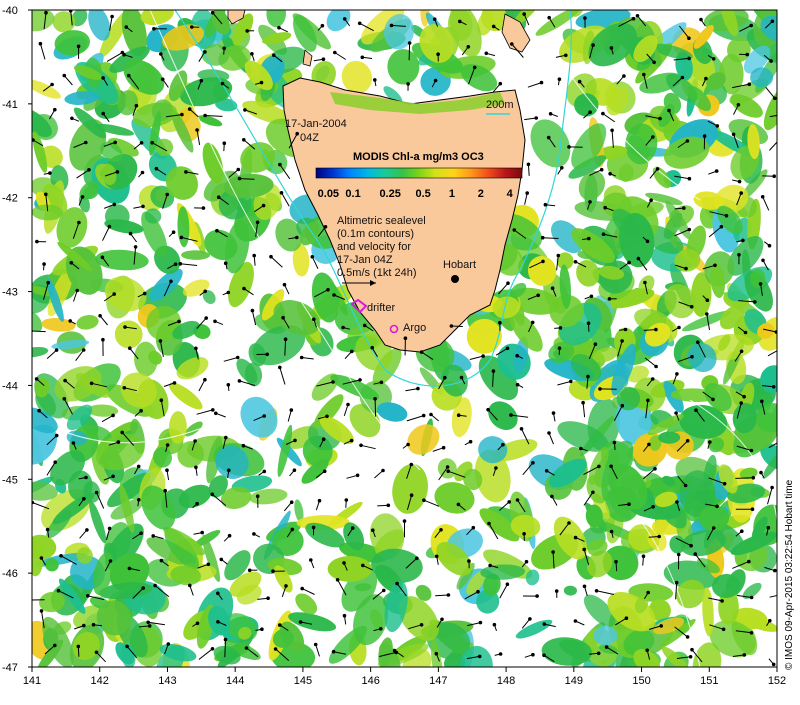 The image size is (800, 705). I want to click on colorbar-tick-label: 0.1, so click(352, 194).